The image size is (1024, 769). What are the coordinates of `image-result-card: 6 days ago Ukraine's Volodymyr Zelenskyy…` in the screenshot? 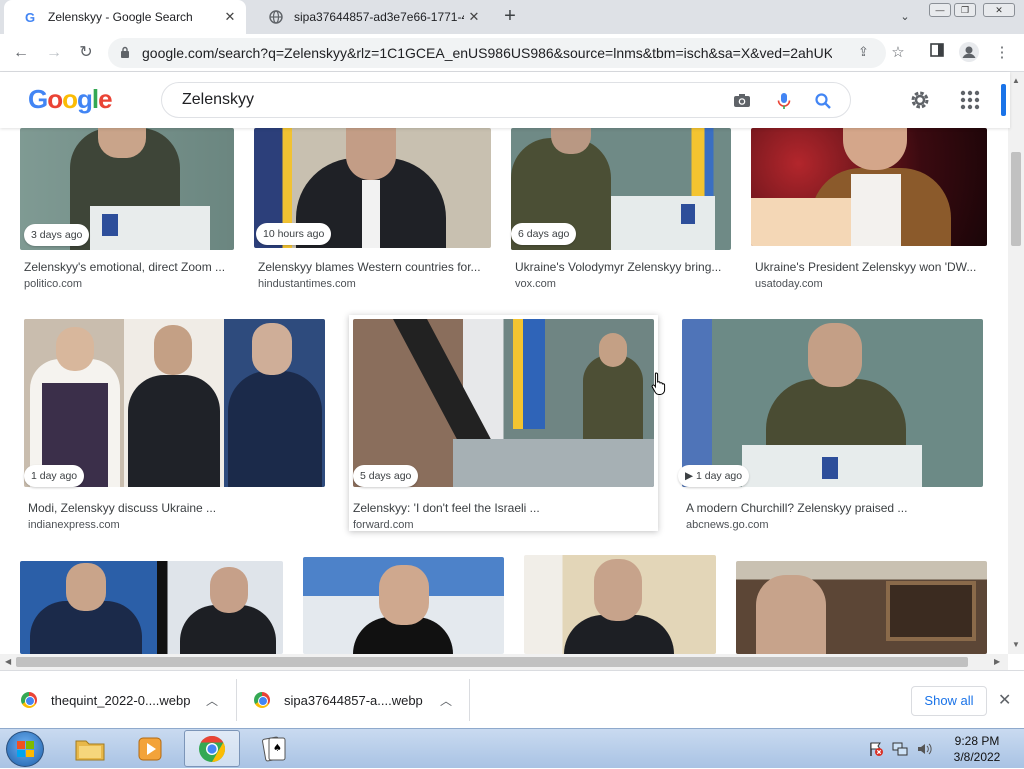 It's located at (621, 213).